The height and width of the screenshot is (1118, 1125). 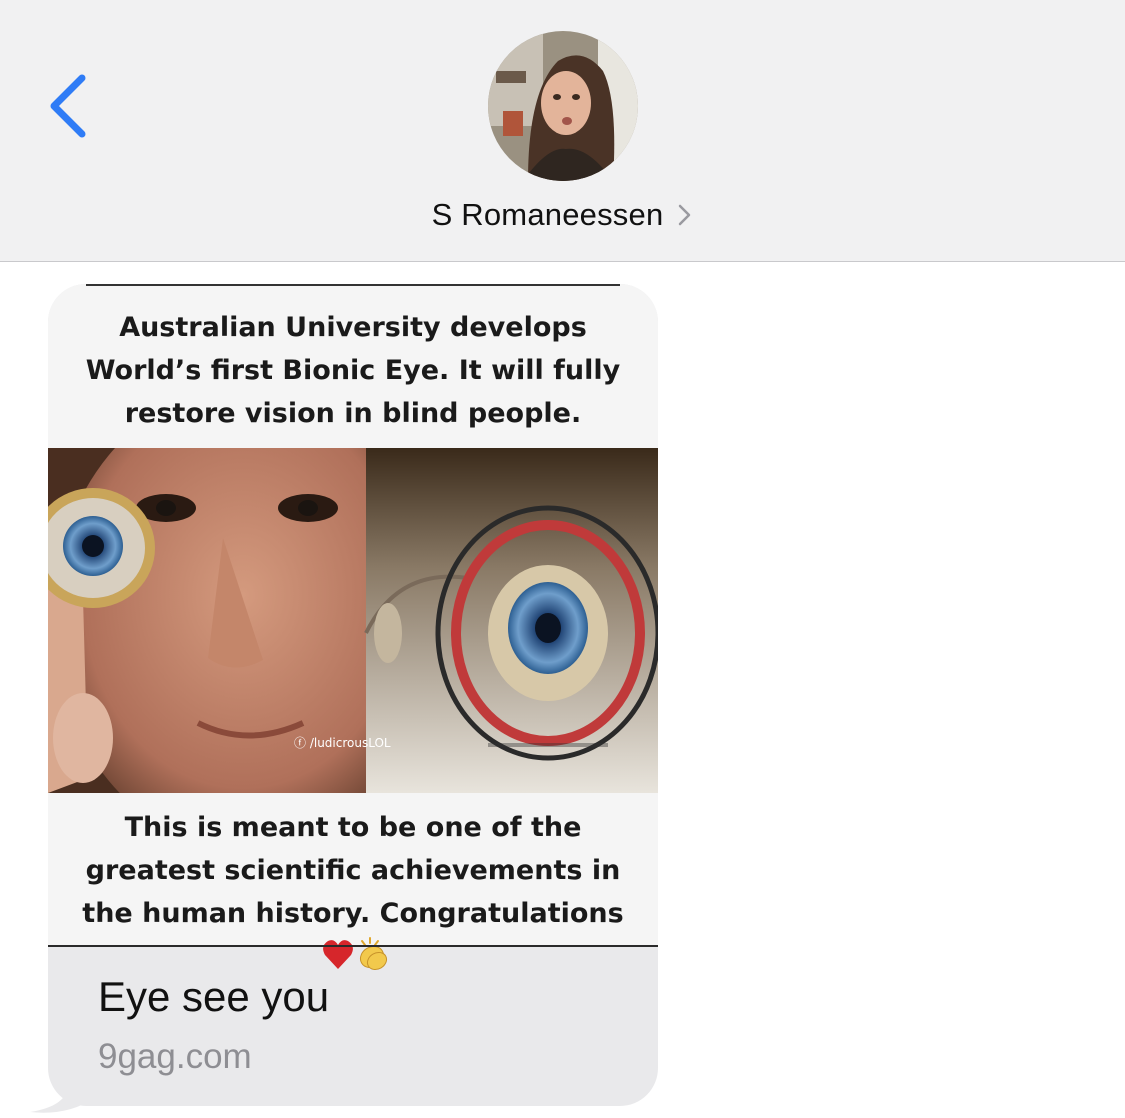 I want to click on chevron-left-icon, so click(x=68, y=106).